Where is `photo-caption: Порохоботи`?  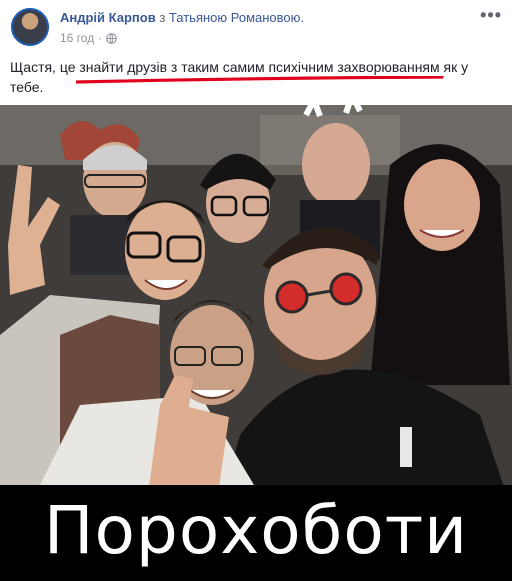 photo-caption: Порохоботи is located at coordinates (256, 530).